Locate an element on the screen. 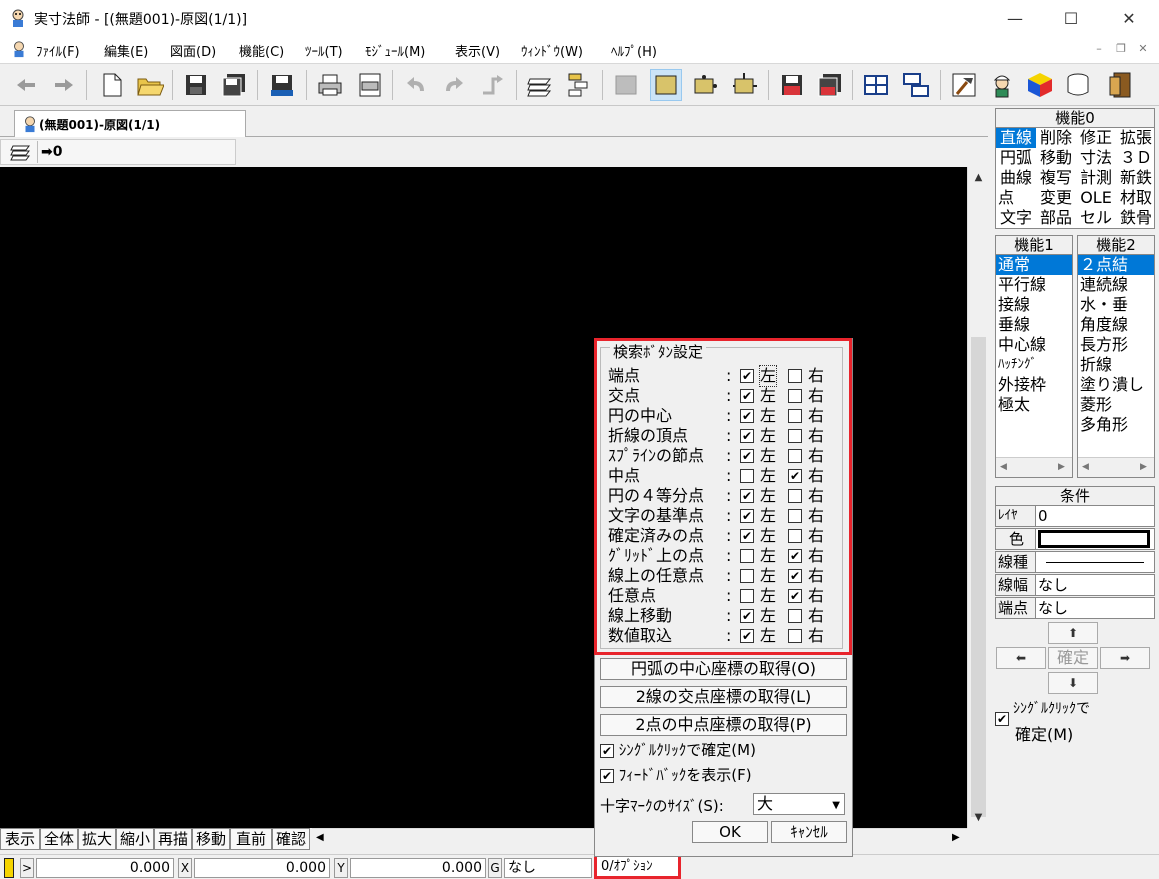 The width and height of the screenshot is (1159, 879). snap-grid-icon is located at coordinates (666, 85).